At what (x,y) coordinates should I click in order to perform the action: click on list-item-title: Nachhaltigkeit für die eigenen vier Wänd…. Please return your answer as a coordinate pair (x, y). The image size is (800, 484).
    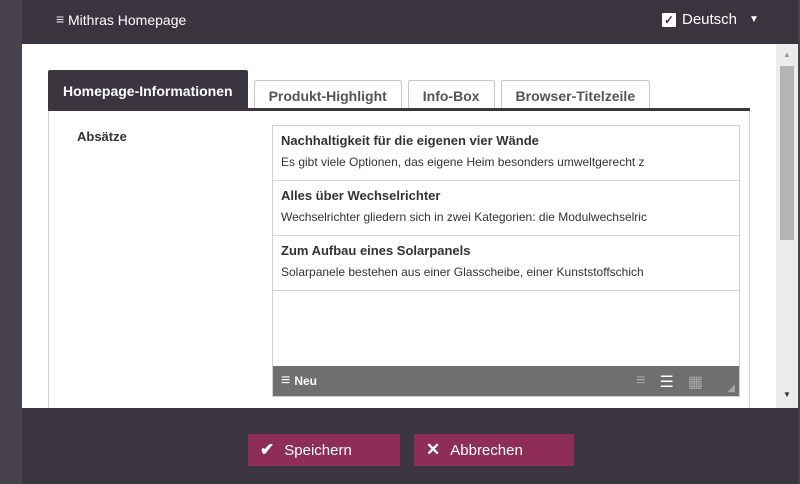
    Looking at the image, I should click on (410, 140).